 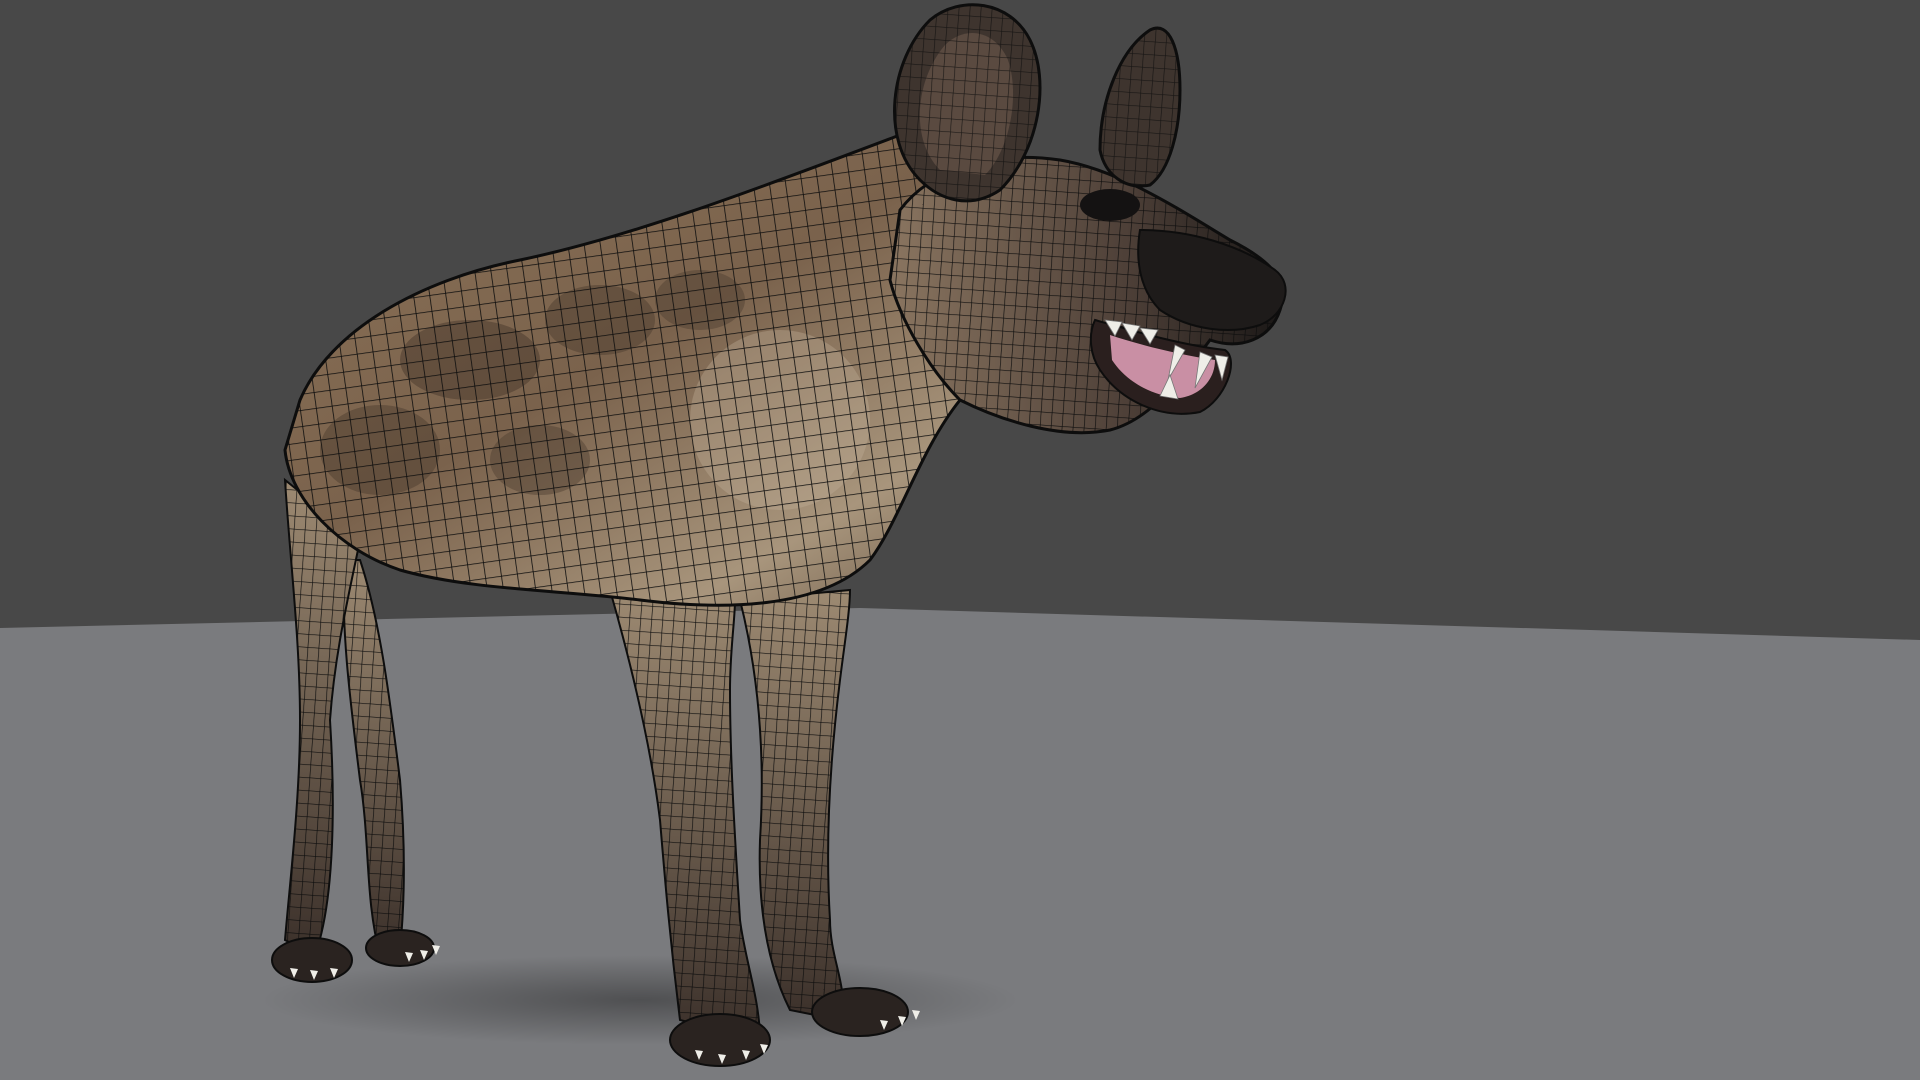 What do you see at coordinates (720, 1040) in the screenshot?
I see `front-paw-near` at bounding box center [720, 1040].